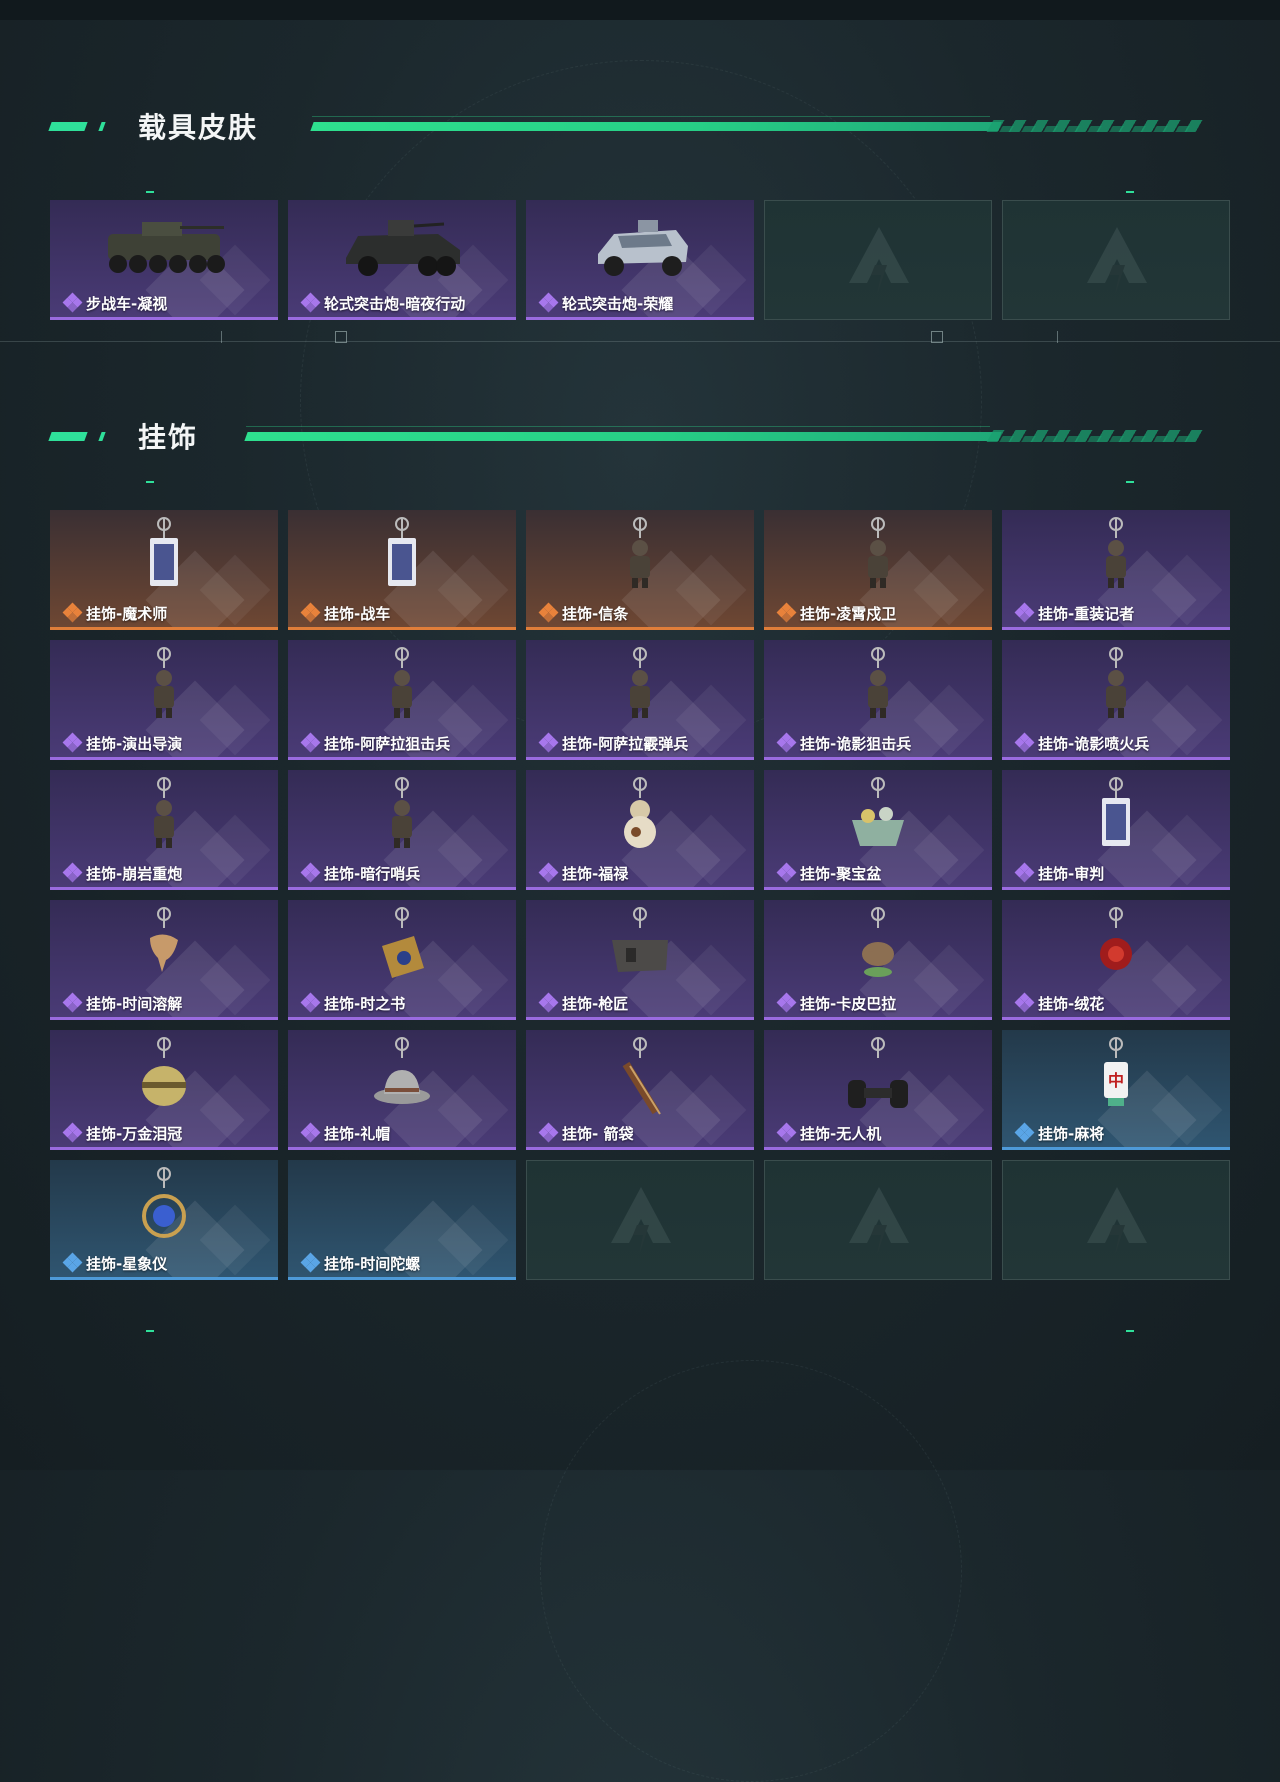 Image resolution: width=1280 pixels, height=1782 pixels. Describe the element at coordinates (164, 700) in the screenshot. I see `item-card: 挂饰-演出导演` at that location.